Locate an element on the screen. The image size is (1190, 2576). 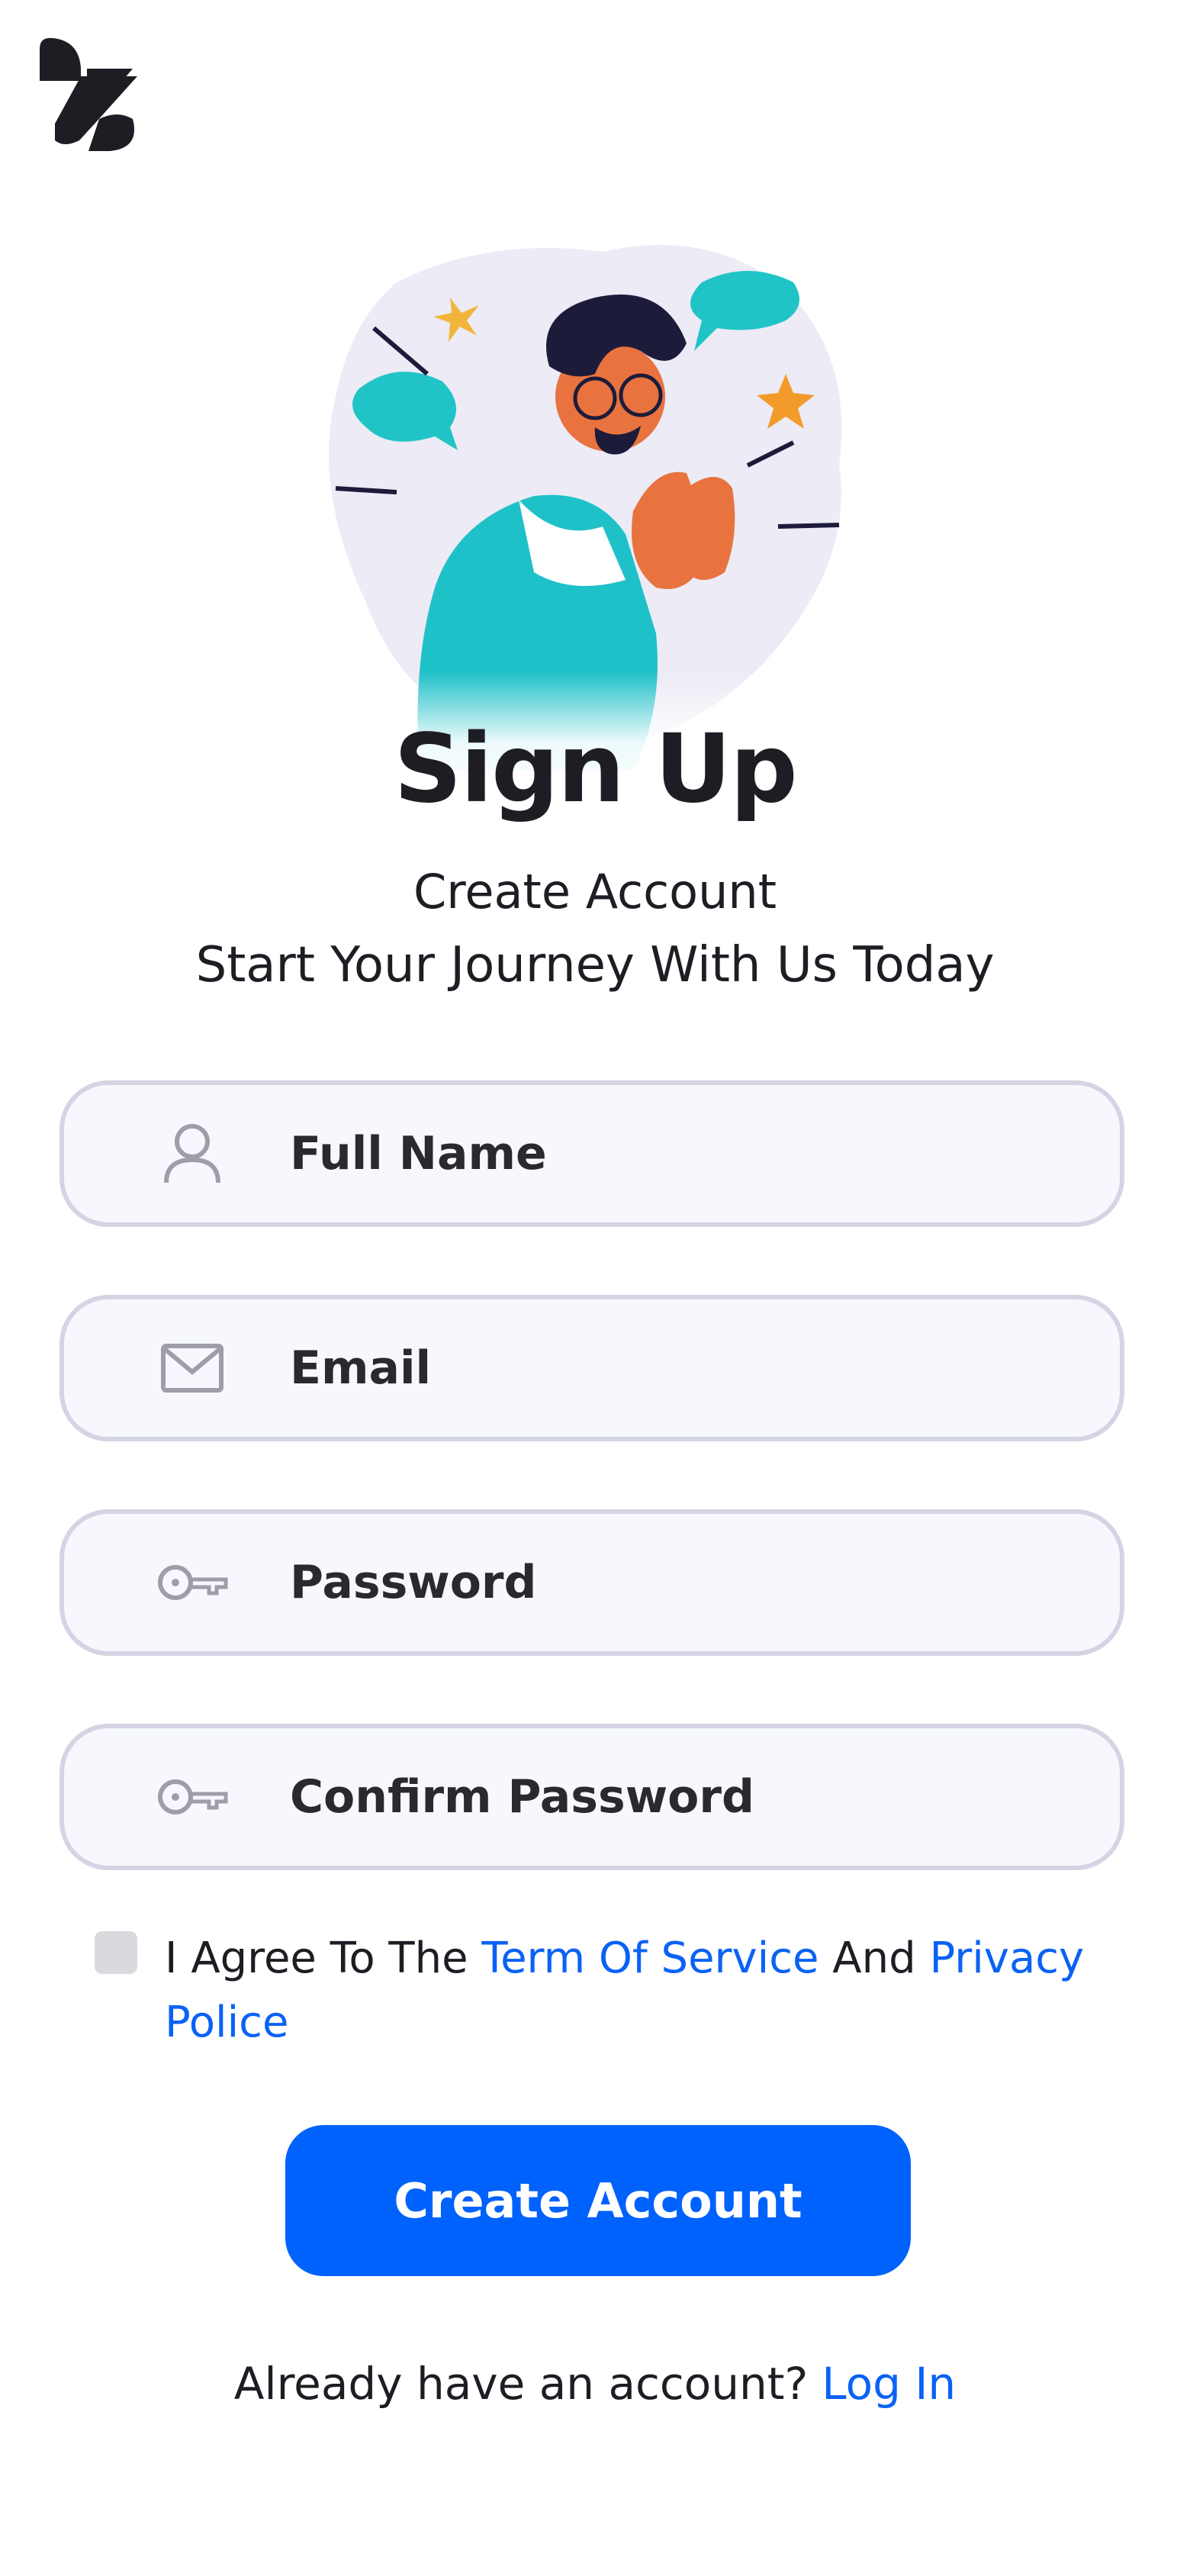
page-tagline: Start Your Journey With Us Today is located at coordinates (595, 965).